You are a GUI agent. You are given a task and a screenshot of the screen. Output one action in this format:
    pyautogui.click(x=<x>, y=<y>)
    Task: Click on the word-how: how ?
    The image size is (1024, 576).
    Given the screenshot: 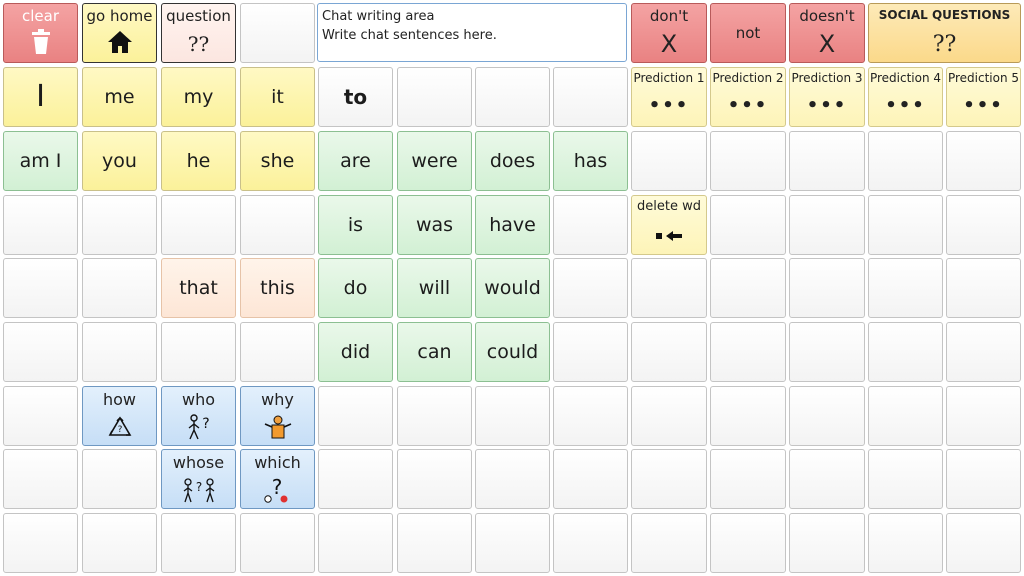 What is the action you would take?
    pyautogui.click(x=119, y=416)
    